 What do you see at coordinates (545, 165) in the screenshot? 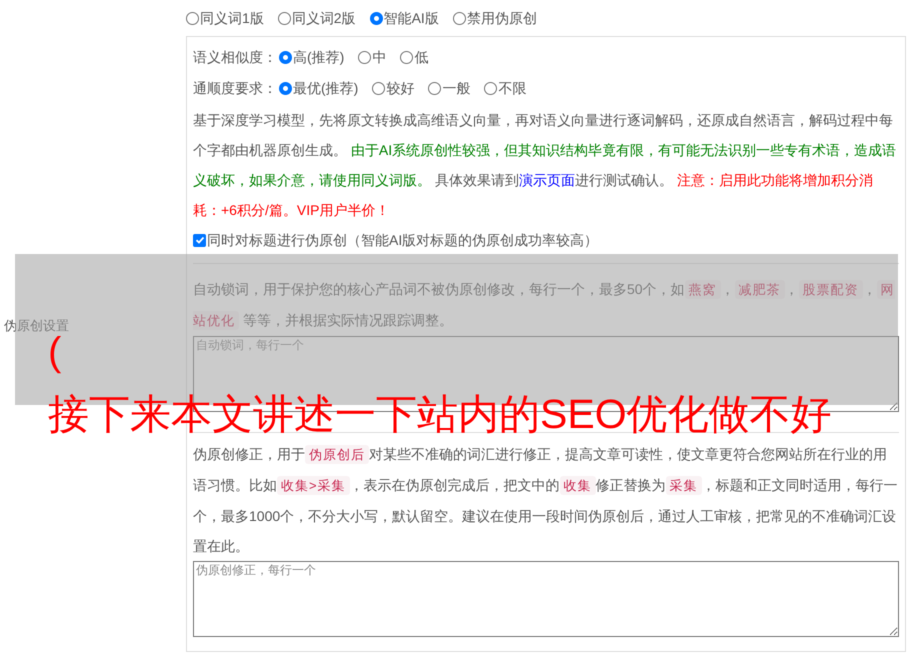
I see `description-text: 基于深度学习模型，先将原文转换成高维语义向量，再对语义向量进行逐词解码，还原成自然语言，解码过程中每个字都由机器原创生成。 由于AI系统原创性较强，但其知识结构毕竟有限，有可能无法识别一些专有术语，造成语义破坏，如果介意，请使用同义词版。 具体效果请到演示页面进行测试确认。 注意：启用此功能将增加积分消耗：+6积分/篇。VIP用户半价！` at bounding box center [545, 165].